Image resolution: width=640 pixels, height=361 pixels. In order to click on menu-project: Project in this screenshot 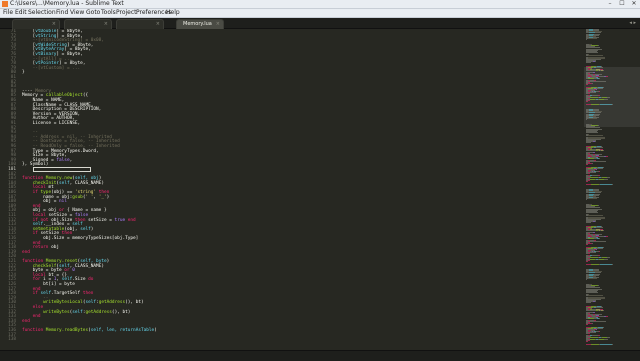, I will do `click(126, 13)`.